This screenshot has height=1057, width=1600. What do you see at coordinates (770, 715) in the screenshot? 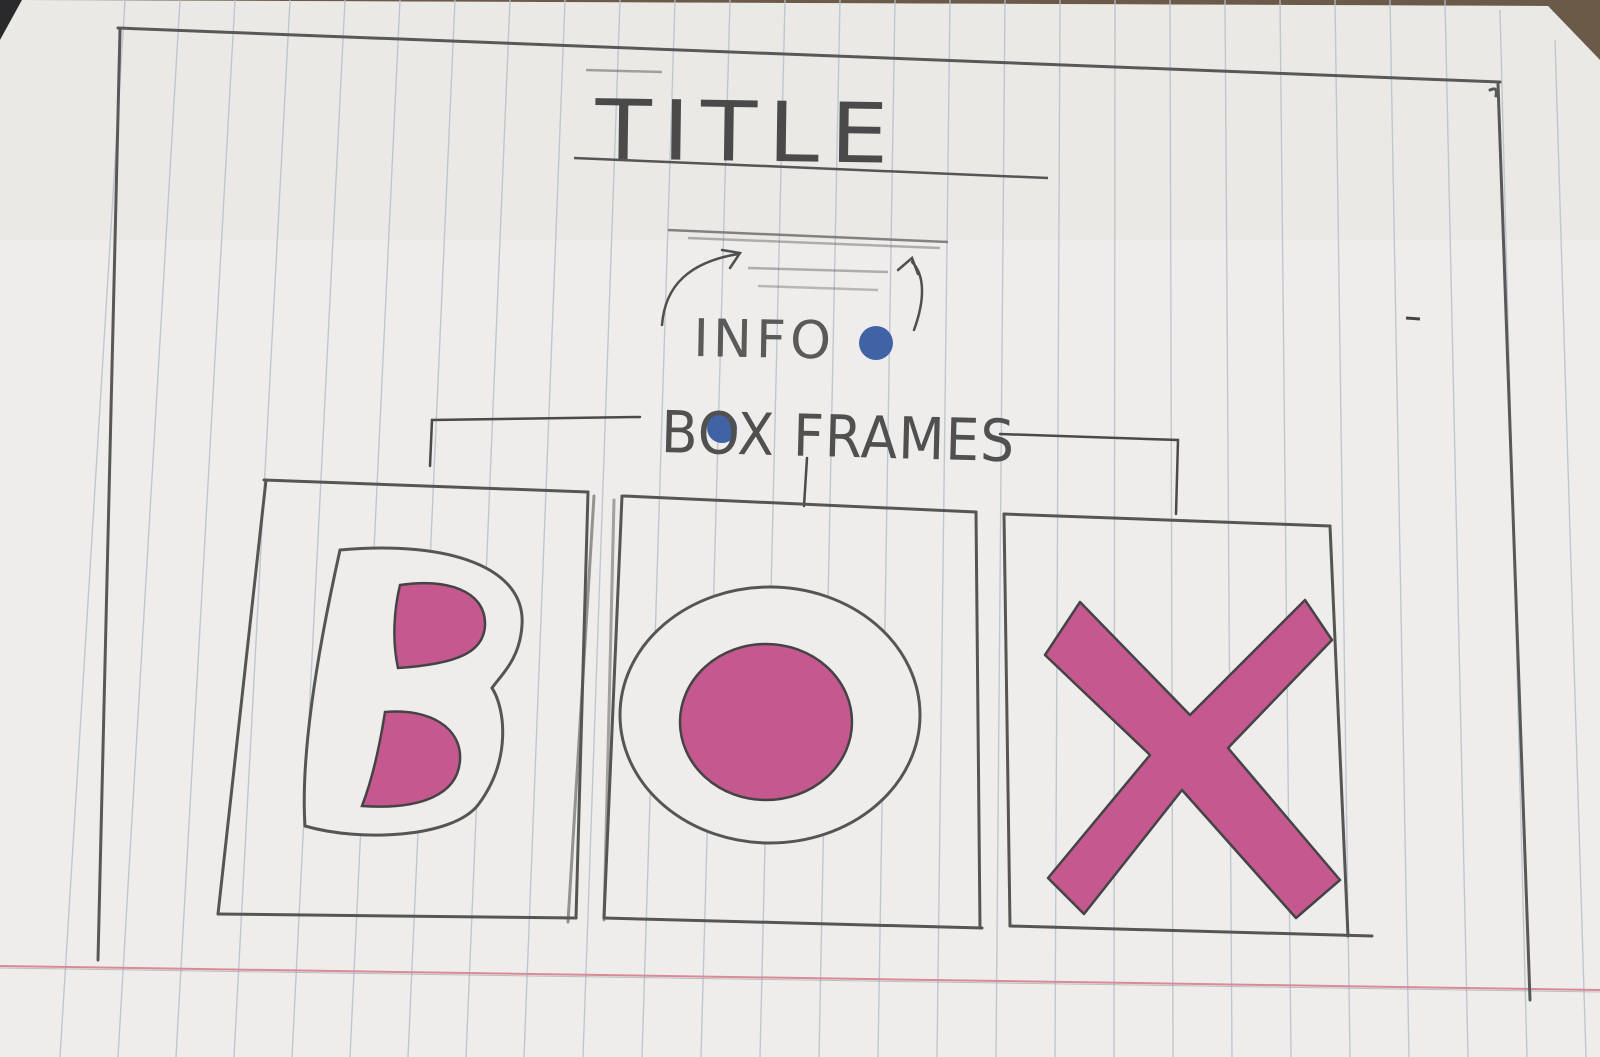
I see `letter-o` at bounding box center [770, 715].